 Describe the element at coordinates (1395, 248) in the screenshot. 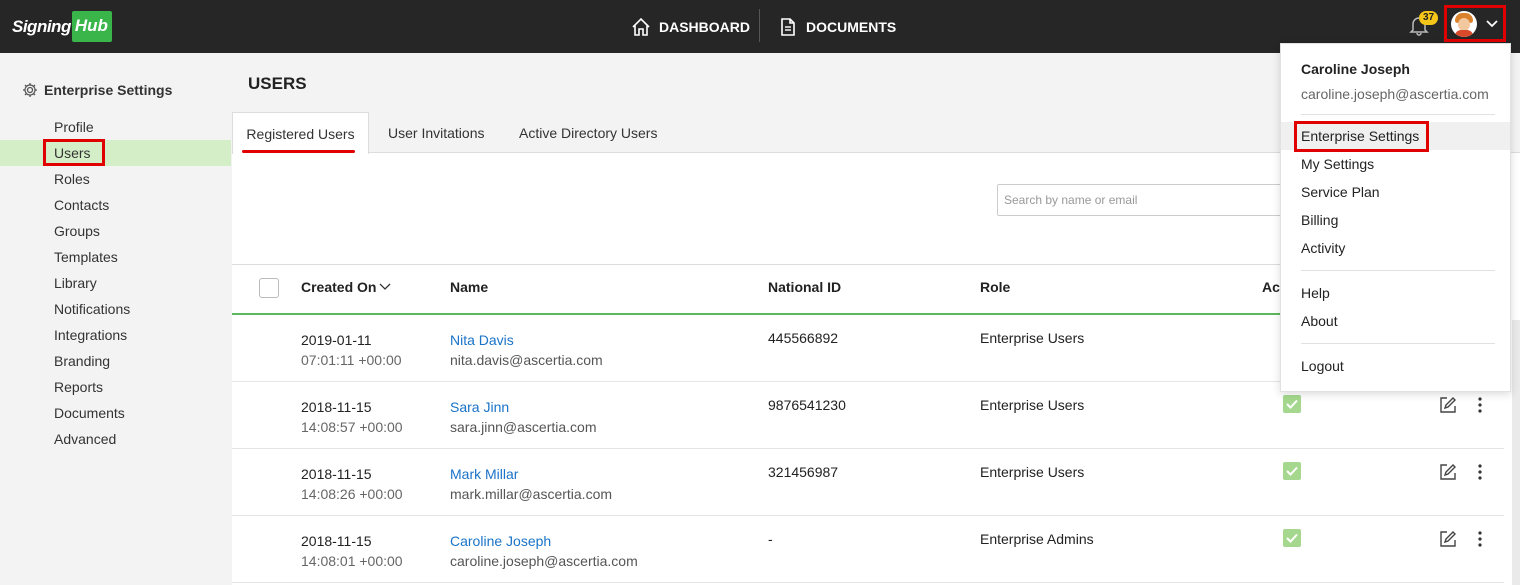

I see `menu-item-activity: Activity` at that location.